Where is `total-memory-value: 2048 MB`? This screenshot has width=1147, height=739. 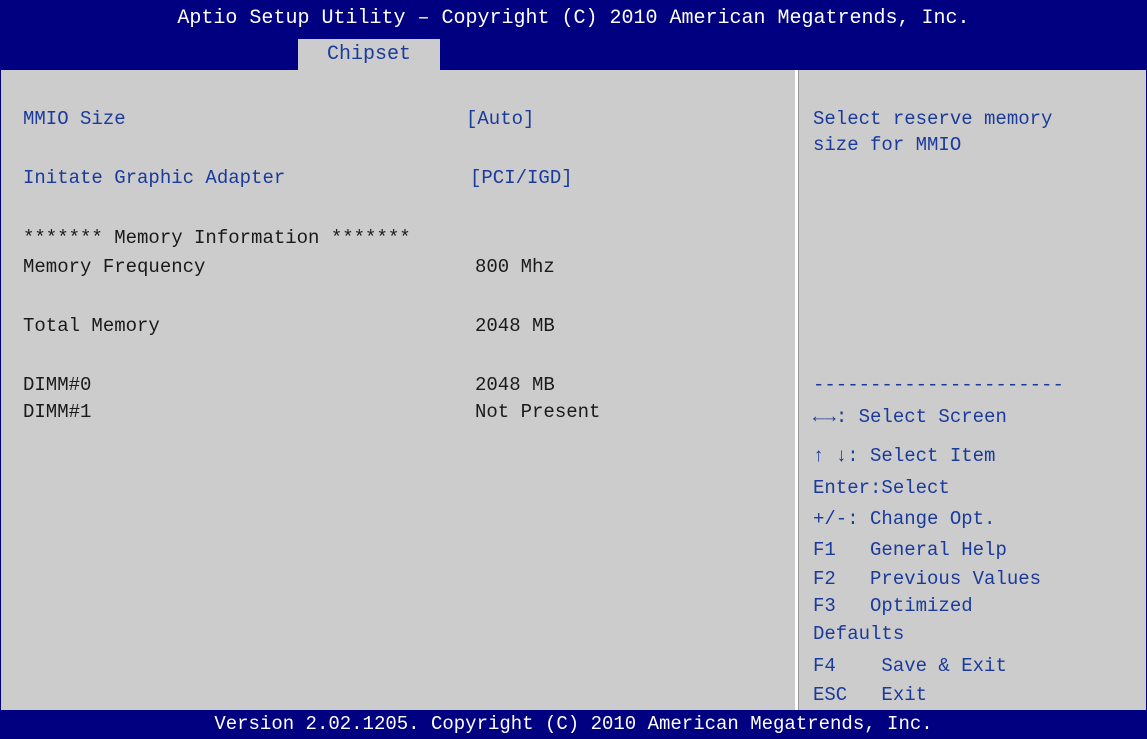
total-memory-value: 2048 MB is located at coordinates (515, 326).